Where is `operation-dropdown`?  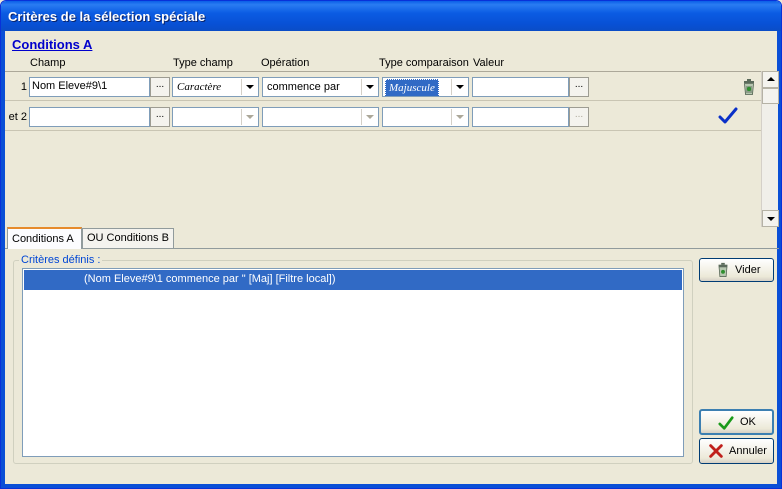 operation-dropdown is located at coordinates (320, 117).